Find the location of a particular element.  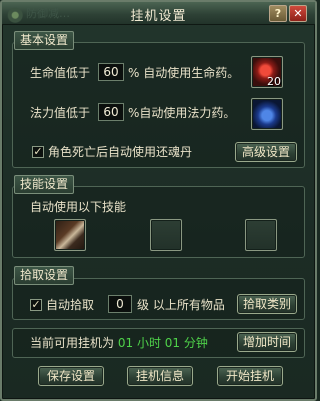

time-minutes: 01 is located at coordinates (172, 343).